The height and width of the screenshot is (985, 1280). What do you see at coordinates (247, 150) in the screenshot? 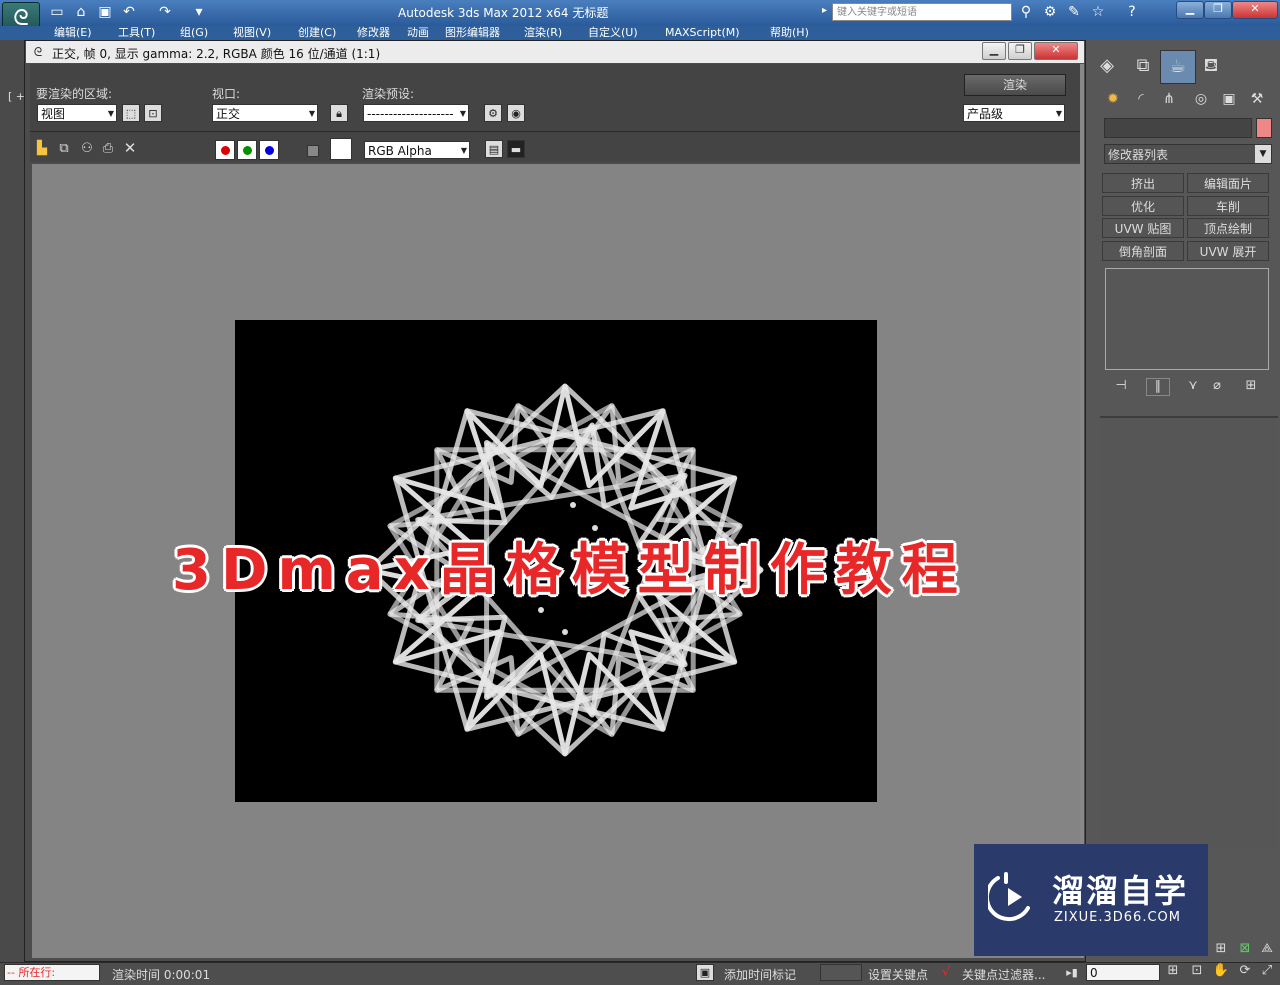
I see `green-channel-toggle` at bounding box center [247, 150].